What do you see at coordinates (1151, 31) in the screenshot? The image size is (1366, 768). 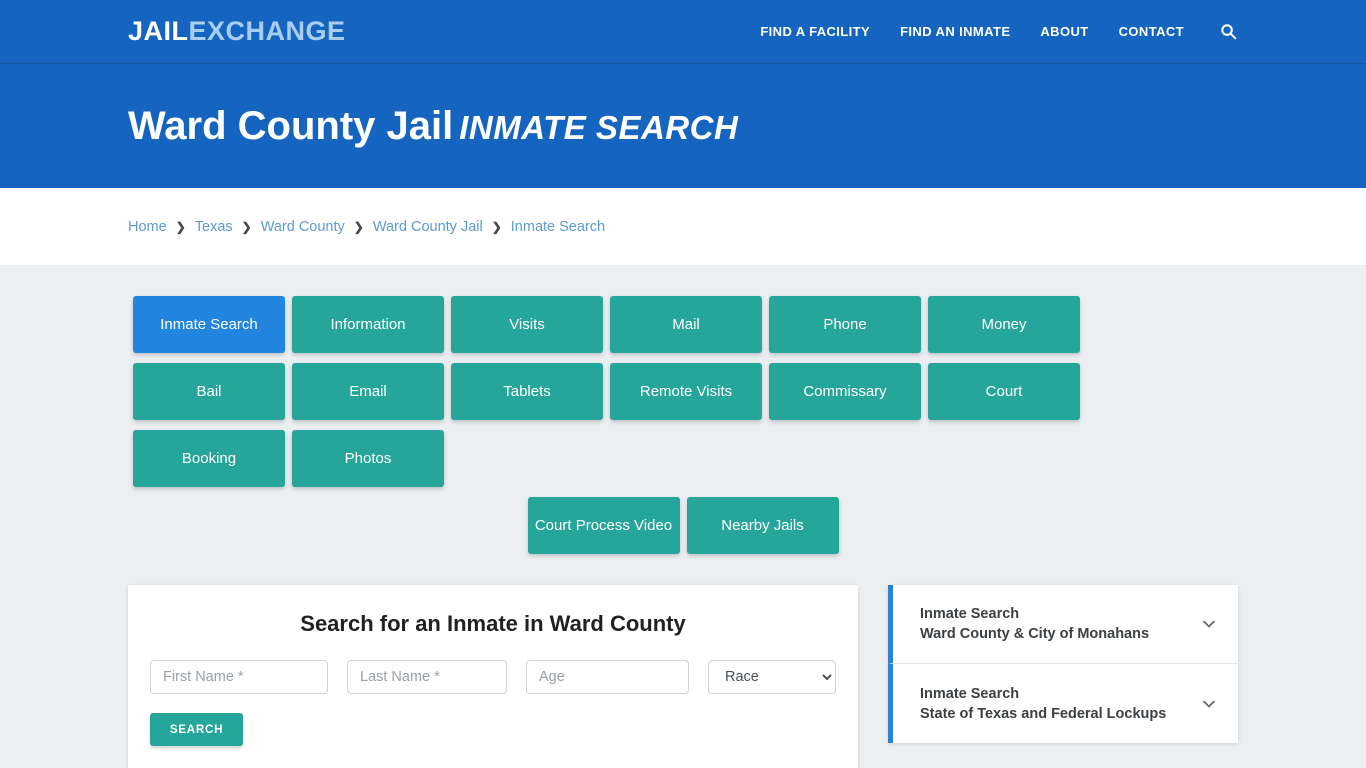 I see `nav-item-contact: CONTACT` at bounding box center [1151, 31].